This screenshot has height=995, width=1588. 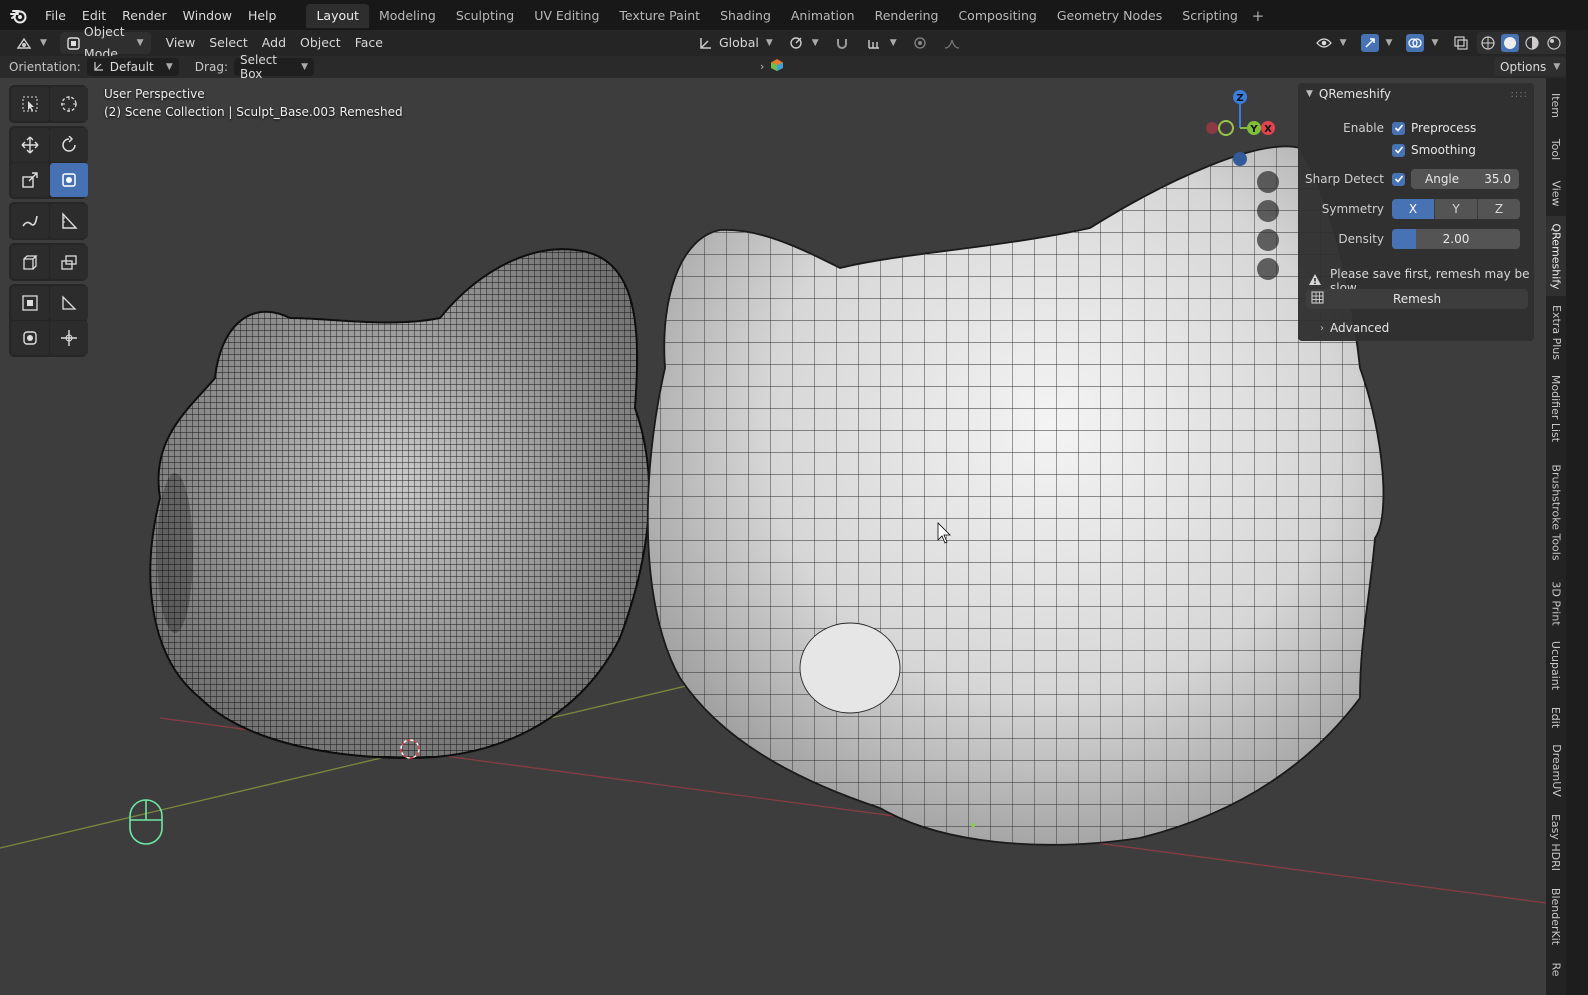 I want to click on rendered-shading-icon, so click(x=1554, y=43).